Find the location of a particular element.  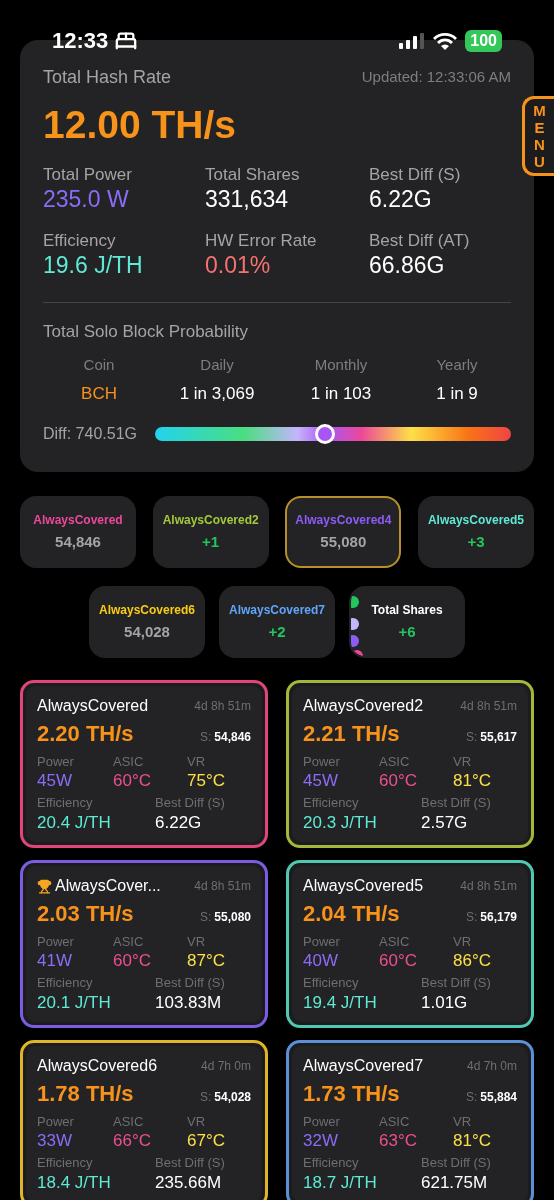

confetti-drawing is located at coordinates (358, 625).